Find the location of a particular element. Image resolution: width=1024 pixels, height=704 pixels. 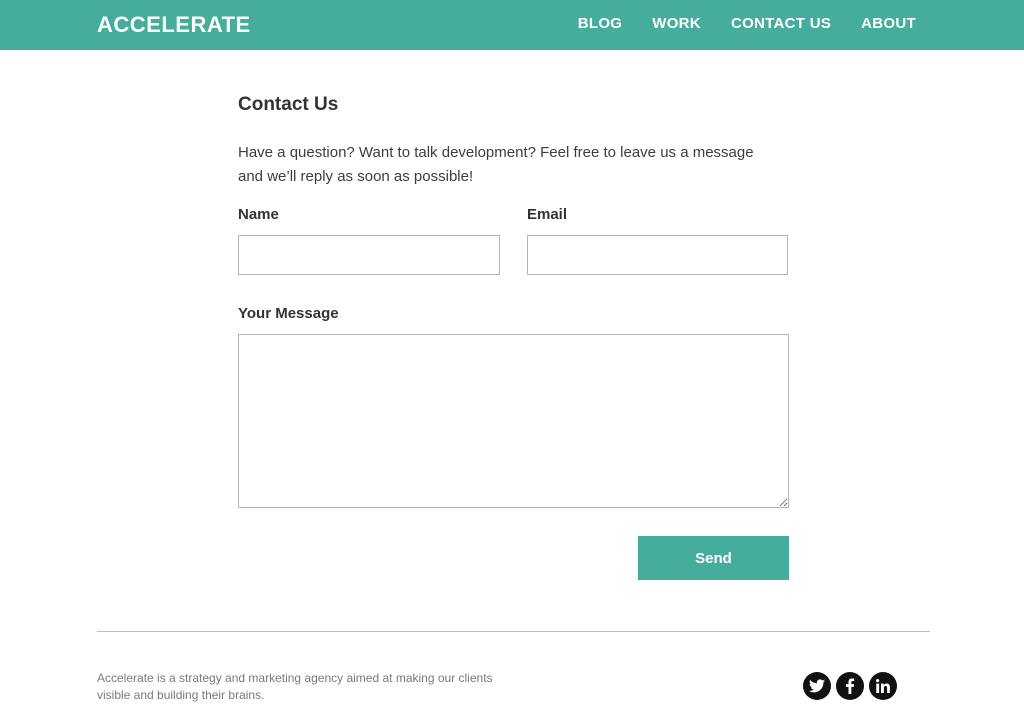

send-button: Send is located at coordinates (713, 558).